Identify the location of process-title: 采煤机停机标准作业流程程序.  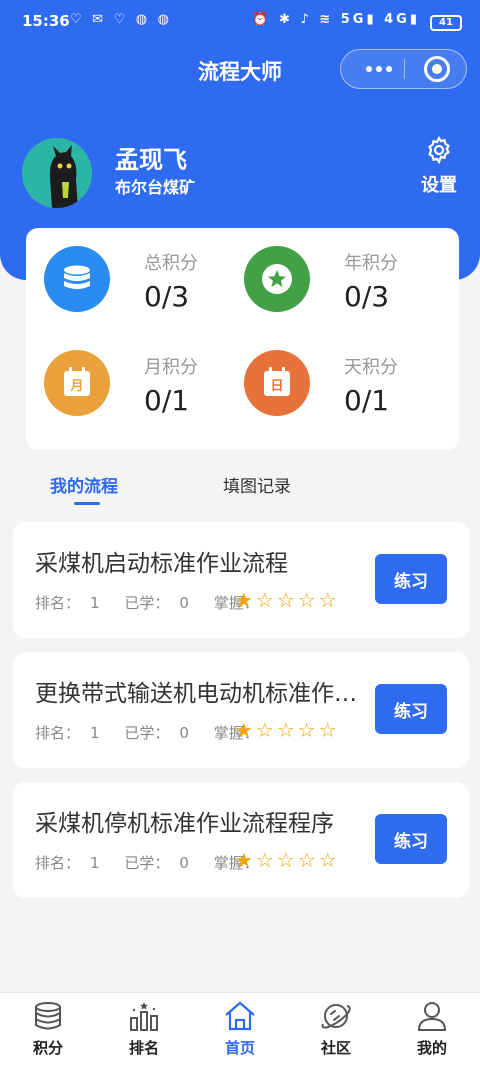
(184, 824).